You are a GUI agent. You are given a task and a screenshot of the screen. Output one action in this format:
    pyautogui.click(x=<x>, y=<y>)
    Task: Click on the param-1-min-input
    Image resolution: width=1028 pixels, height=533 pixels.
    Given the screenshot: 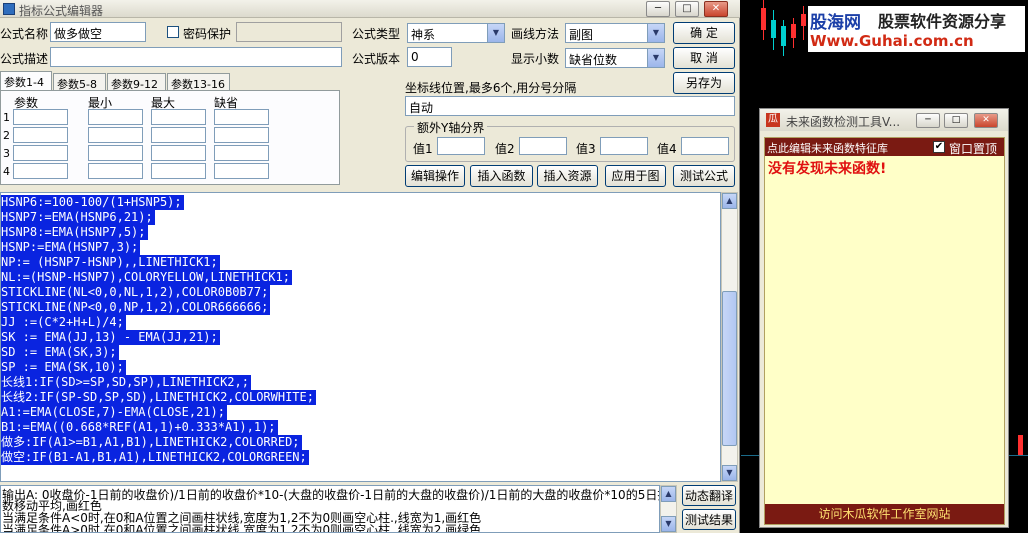 What is the action you would take?
    pyautogui.click(x=115, y=117)
    